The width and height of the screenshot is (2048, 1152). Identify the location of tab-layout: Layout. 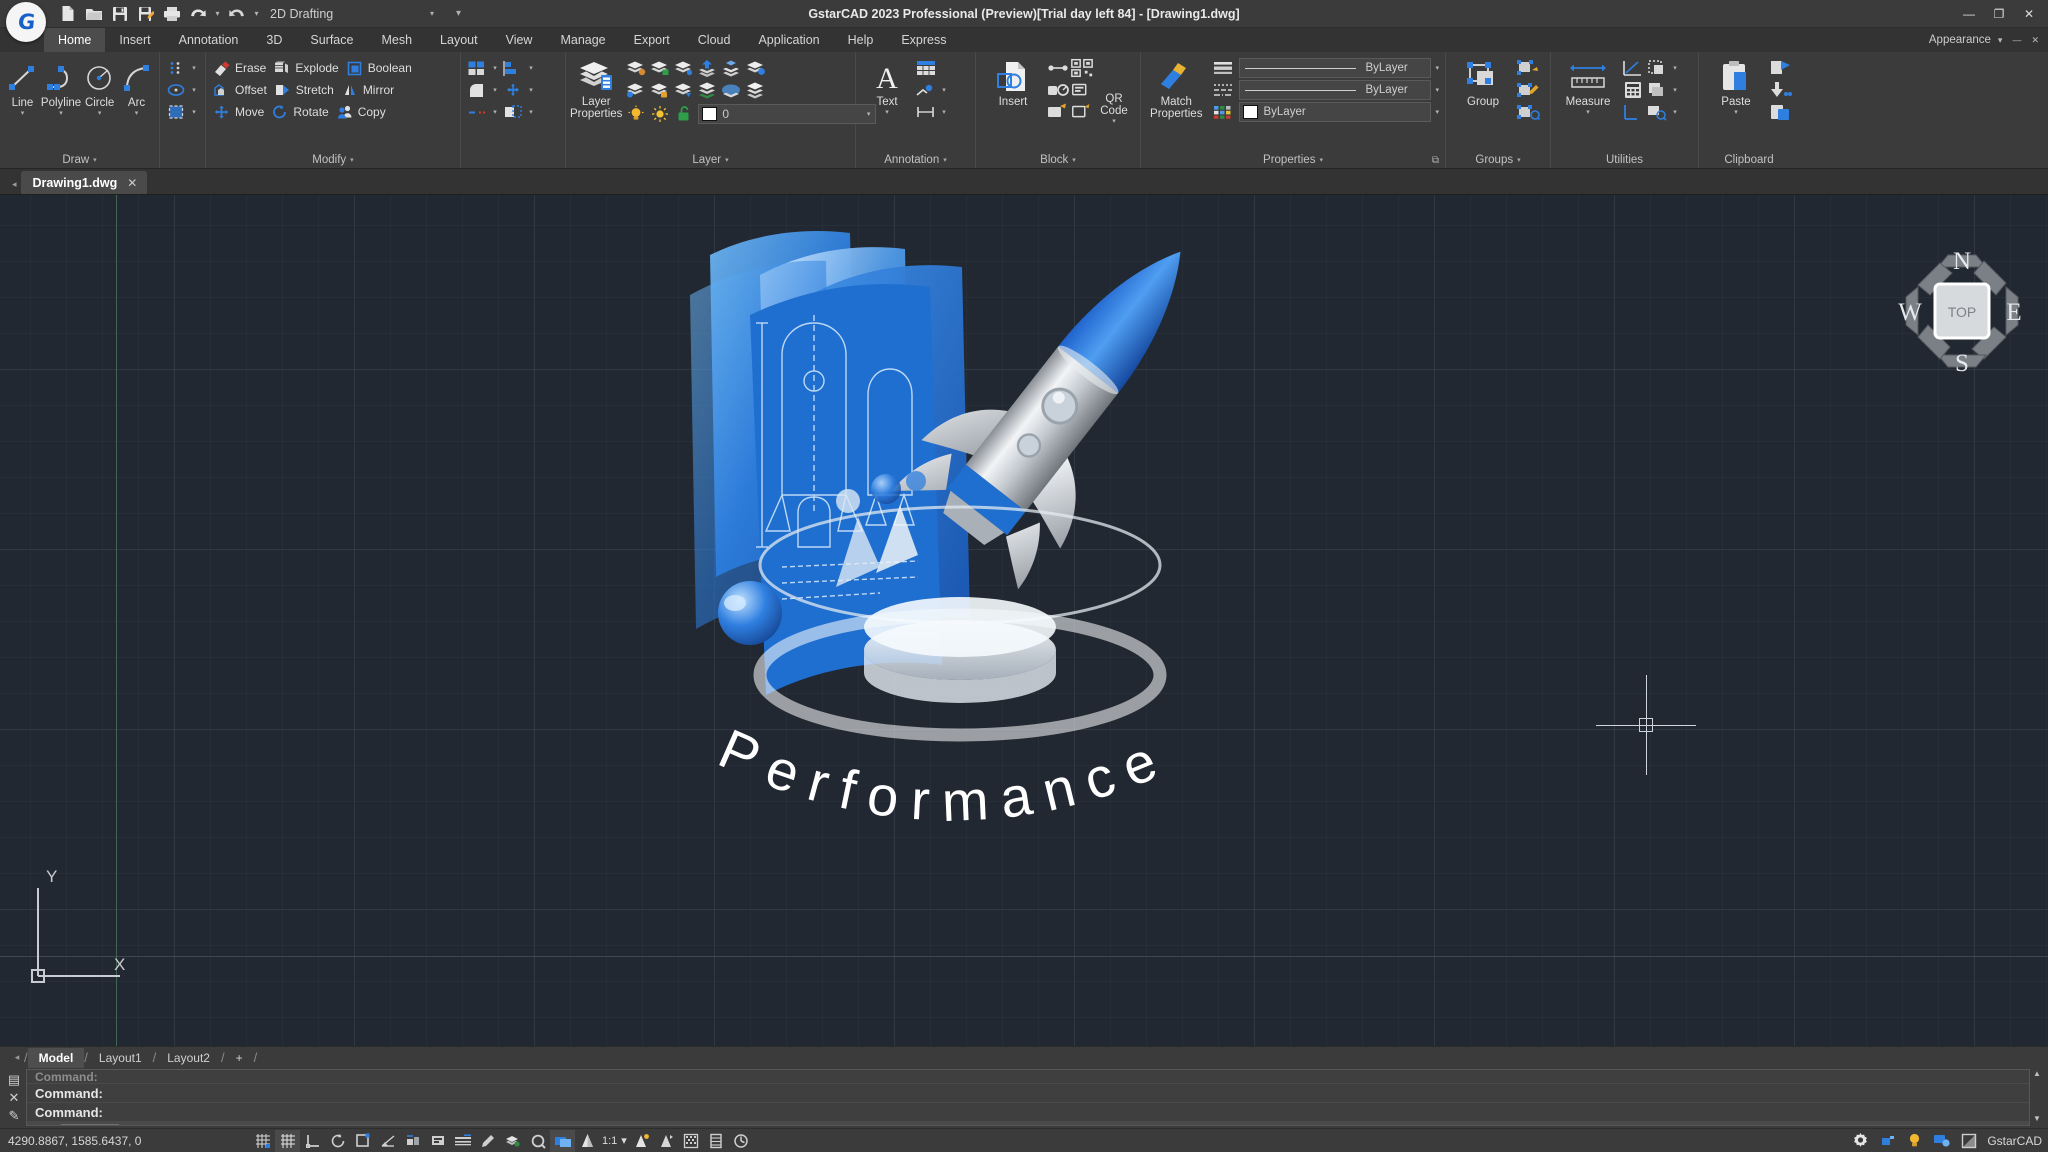
(459, 40).